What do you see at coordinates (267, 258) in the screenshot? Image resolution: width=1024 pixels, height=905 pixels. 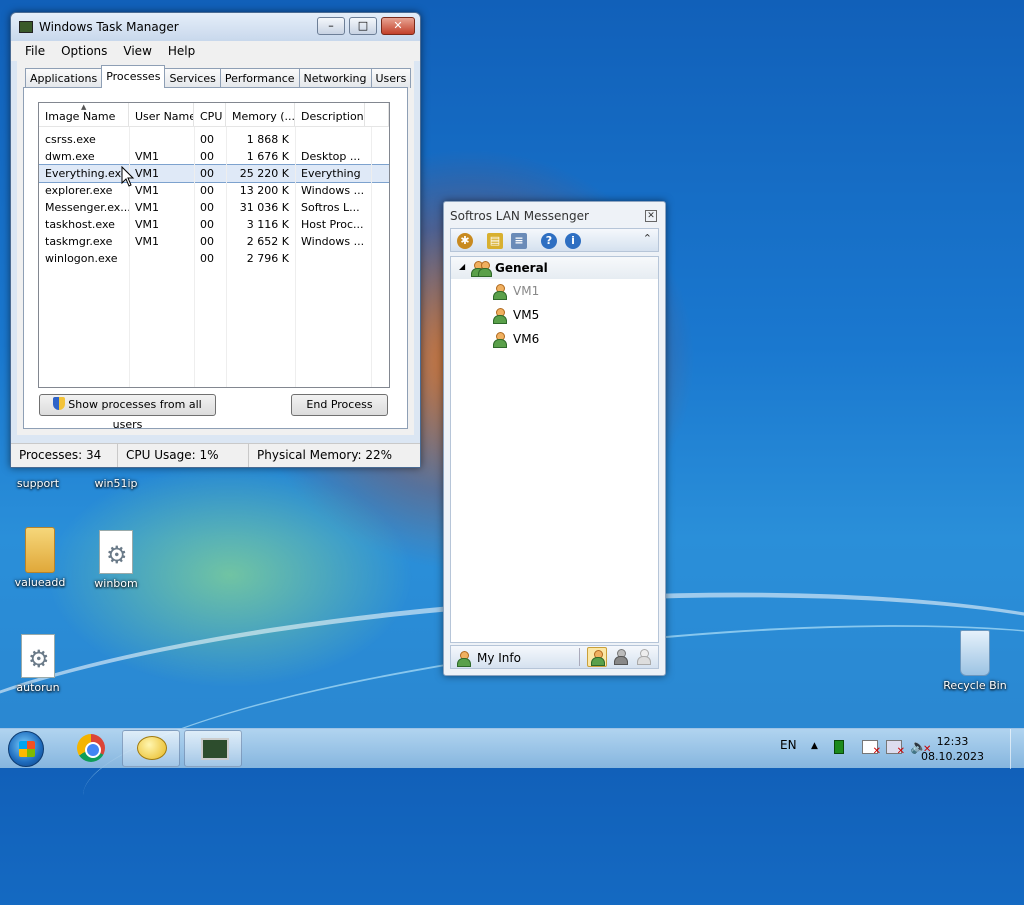 I see `process-memory: 2 796 K` at bounding box center [267, 258].